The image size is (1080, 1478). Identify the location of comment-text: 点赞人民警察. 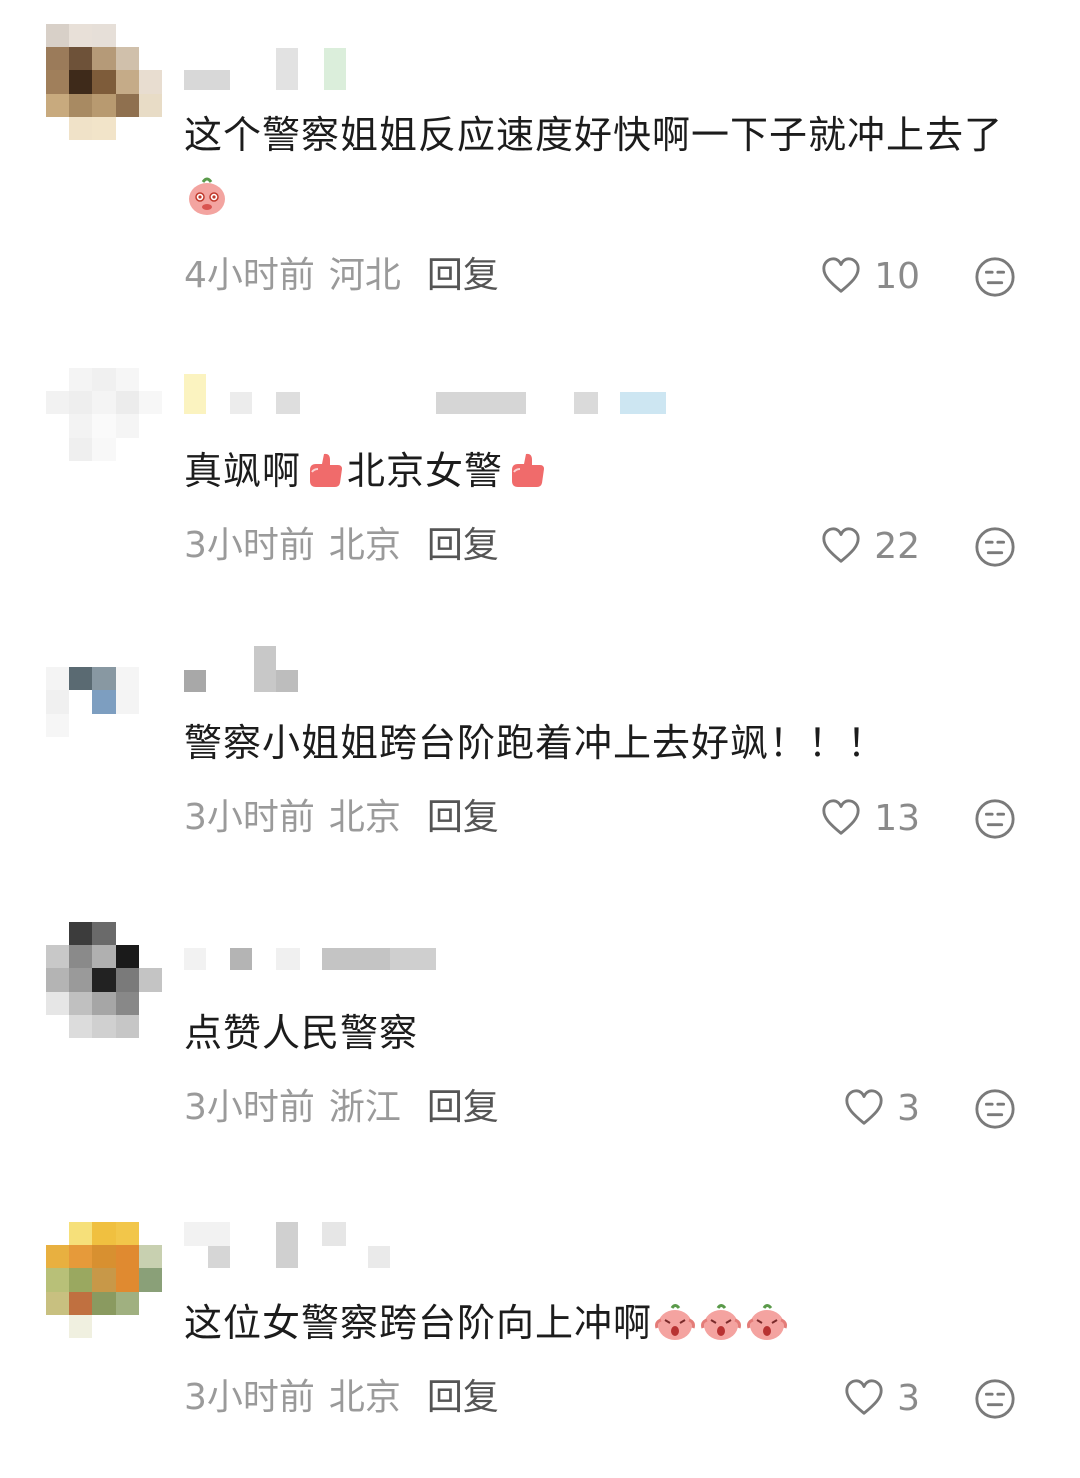
(301, 1033).